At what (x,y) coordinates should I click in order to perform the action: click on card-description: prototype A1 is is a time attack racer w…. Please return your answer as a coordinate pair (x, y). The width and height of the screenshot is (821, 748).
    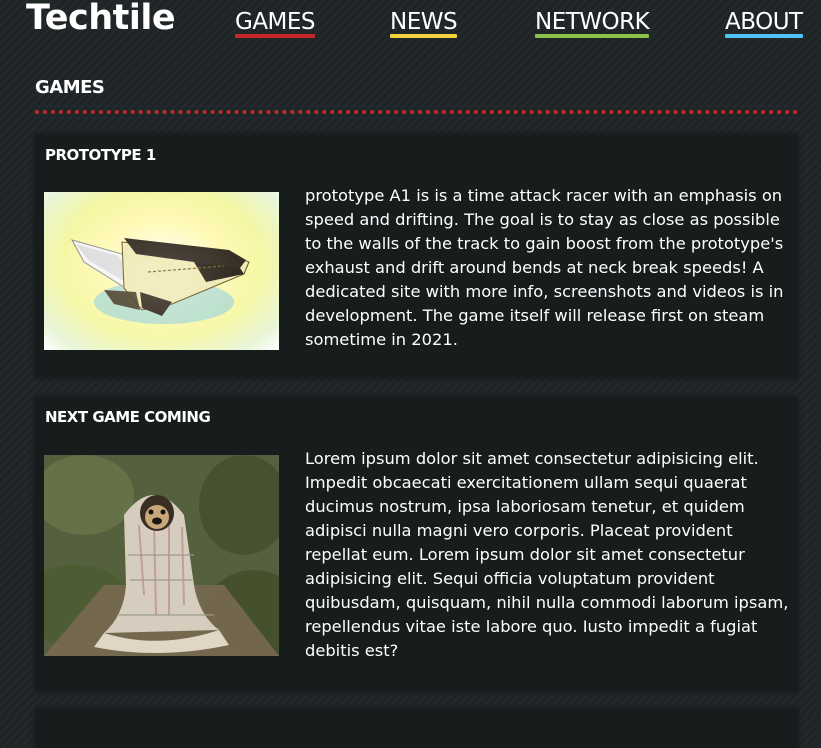
    Looking at the image, I should click on (544, 267).